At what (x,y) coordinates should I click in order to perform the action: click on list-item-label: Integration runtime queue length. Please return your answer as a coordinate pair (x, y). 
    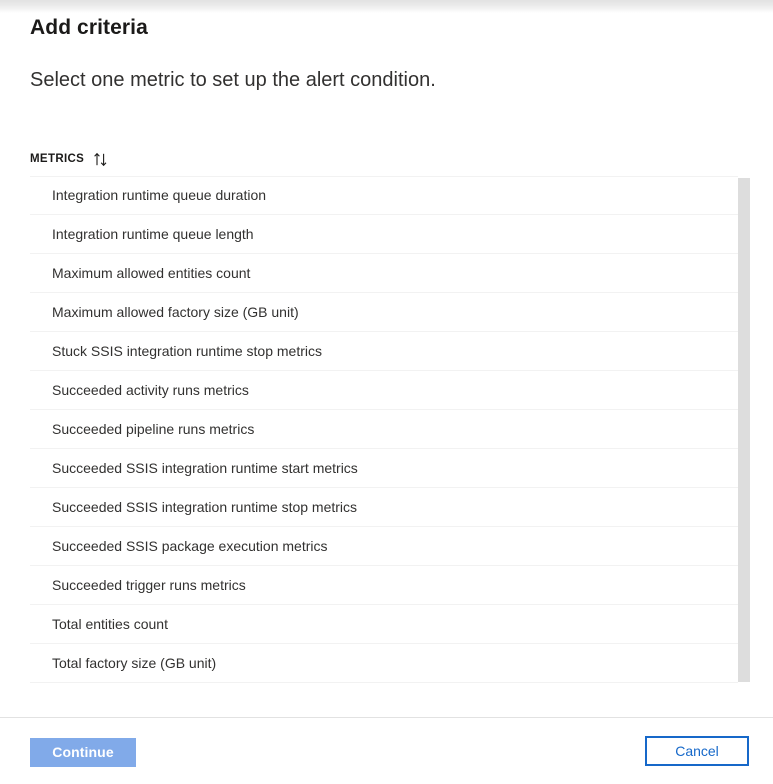
    Looking at the image, I should click on (153, 233).